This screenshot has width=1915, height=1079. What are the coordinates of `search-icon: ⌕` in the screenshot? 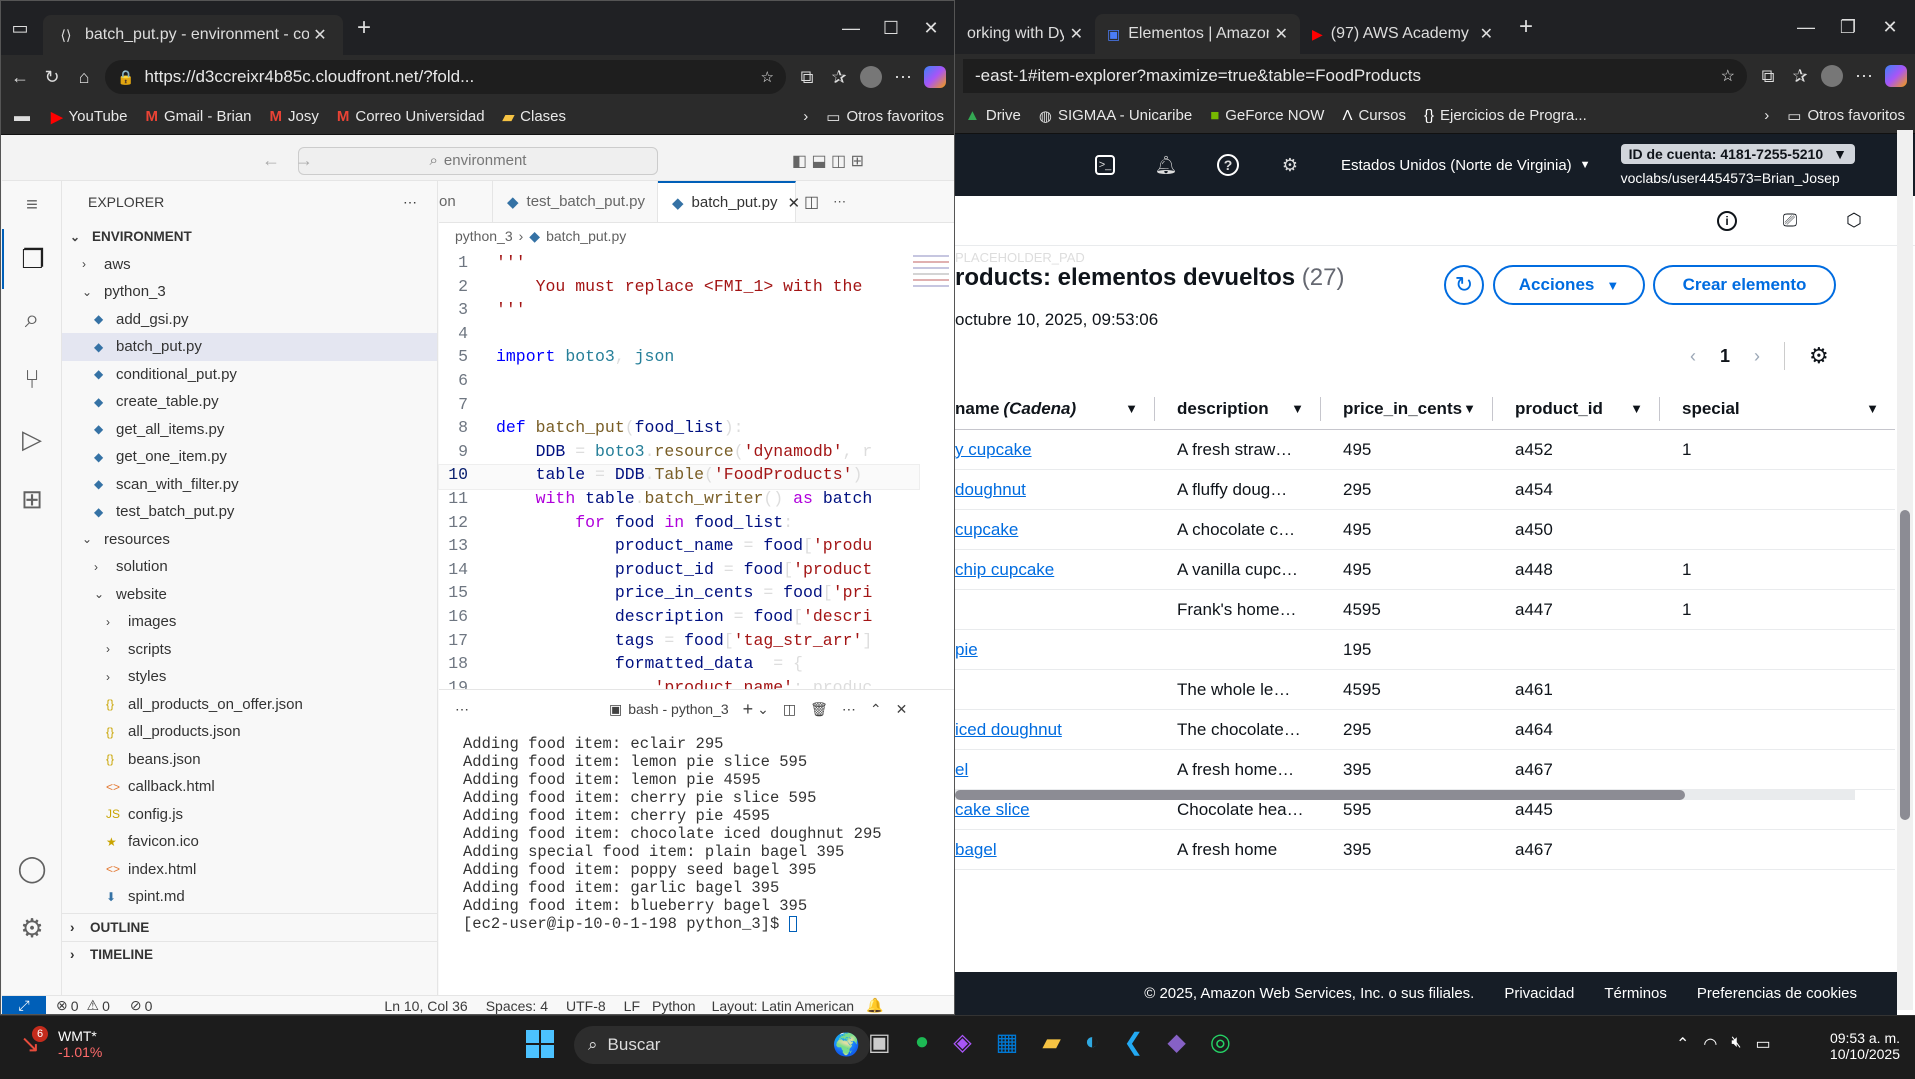 It's located at (32, 319).